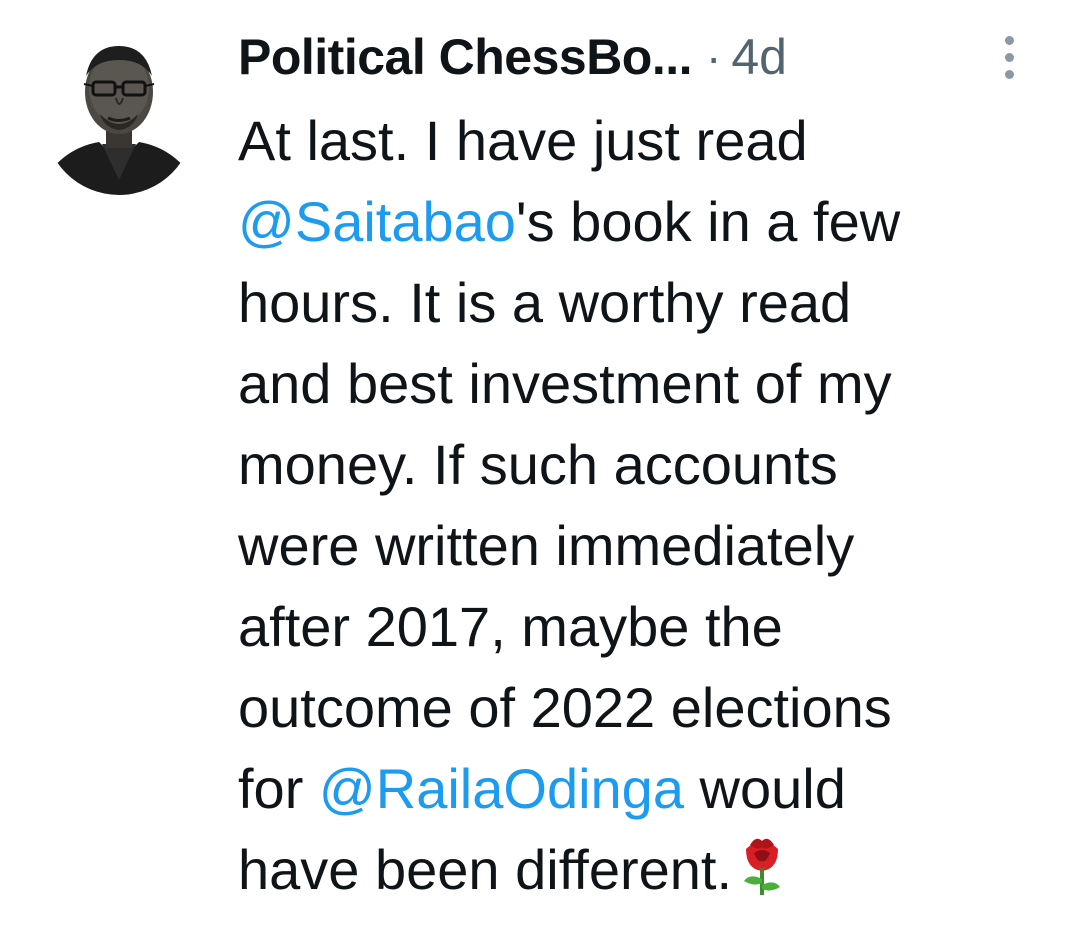 The width and height of the screenshot is (1074, 938). I want to click on tweet-line: after 2017, maybe the, so click(510, 626).